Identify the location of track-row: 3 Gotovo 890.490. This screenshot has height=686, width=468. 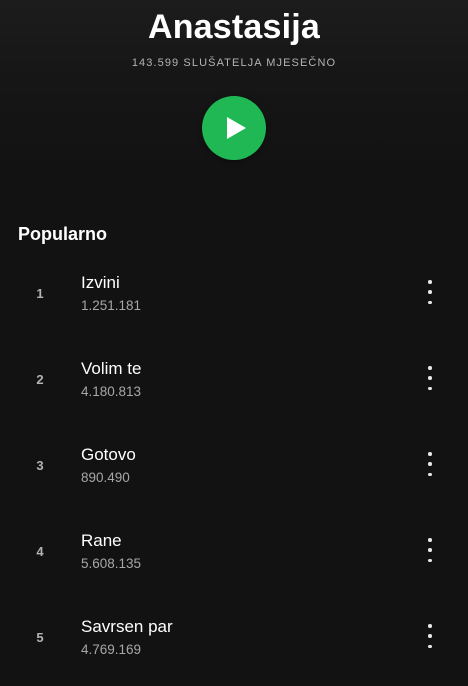
(234, 471).